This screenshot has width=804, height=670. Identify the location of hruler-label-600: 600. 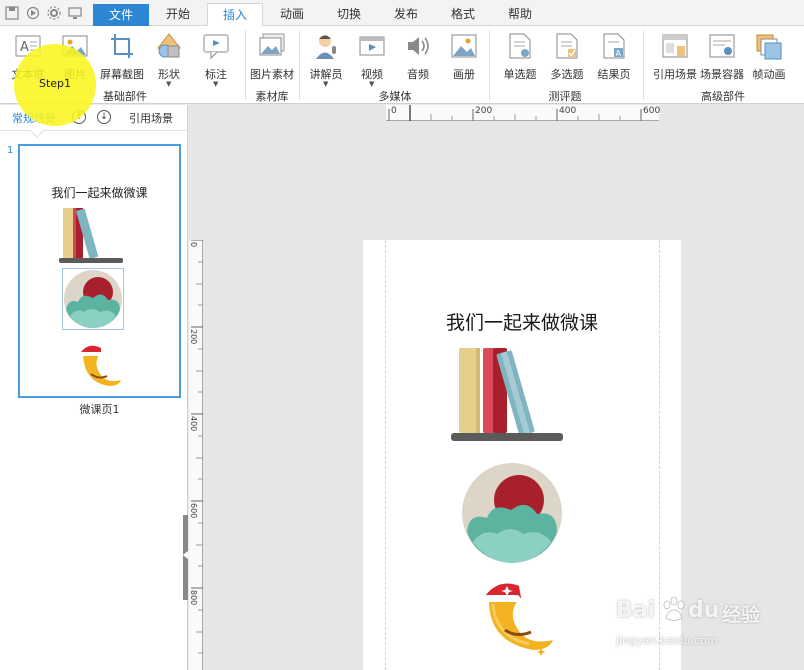
(652, 111).